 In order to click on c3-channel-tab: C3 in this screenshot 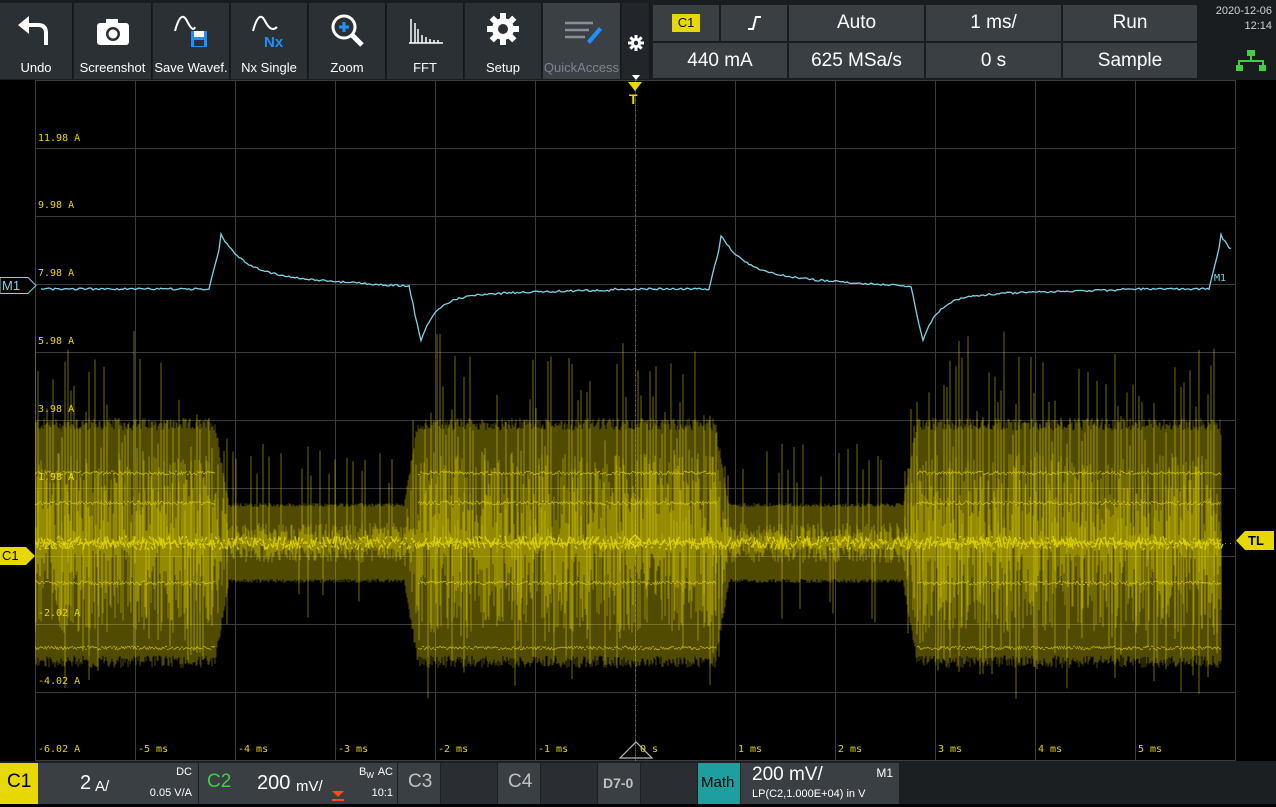, I will do `click(419, 783)`.